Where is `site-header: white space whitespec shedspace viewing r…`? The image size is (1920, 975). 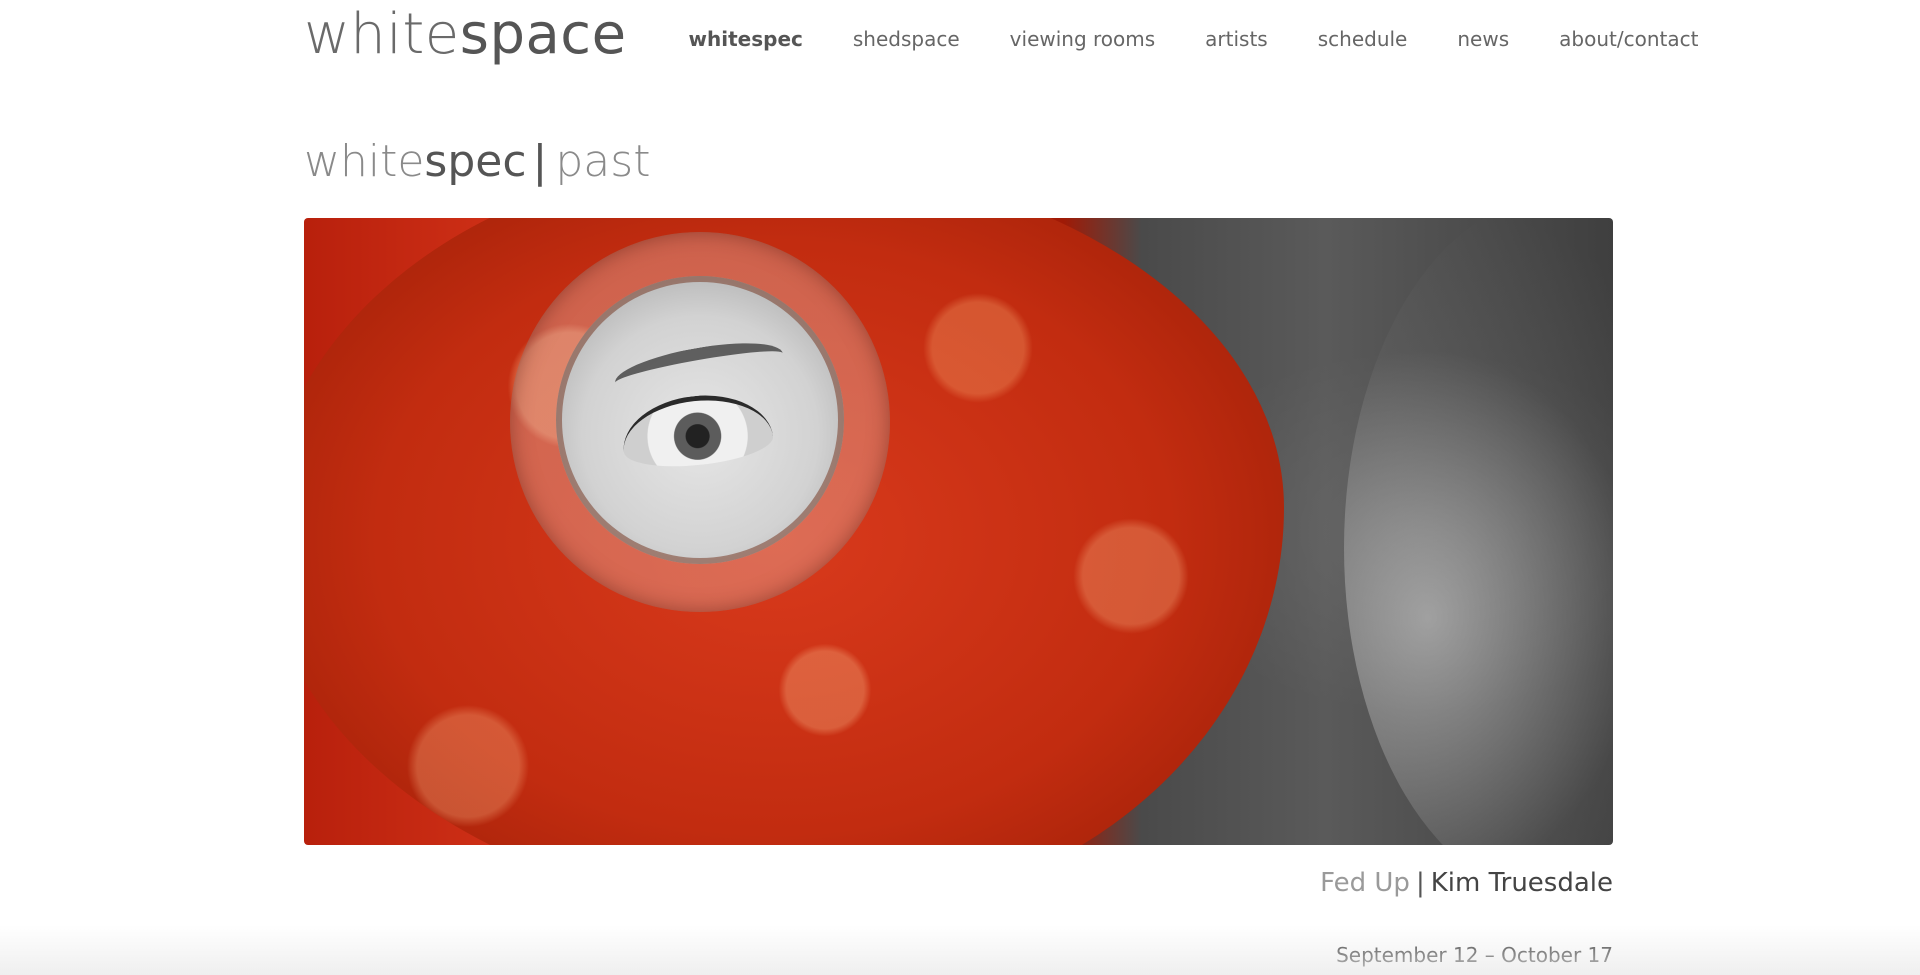 site-header: white space whitespec shedspace viewing r… is located at coordinates (1001, 40).